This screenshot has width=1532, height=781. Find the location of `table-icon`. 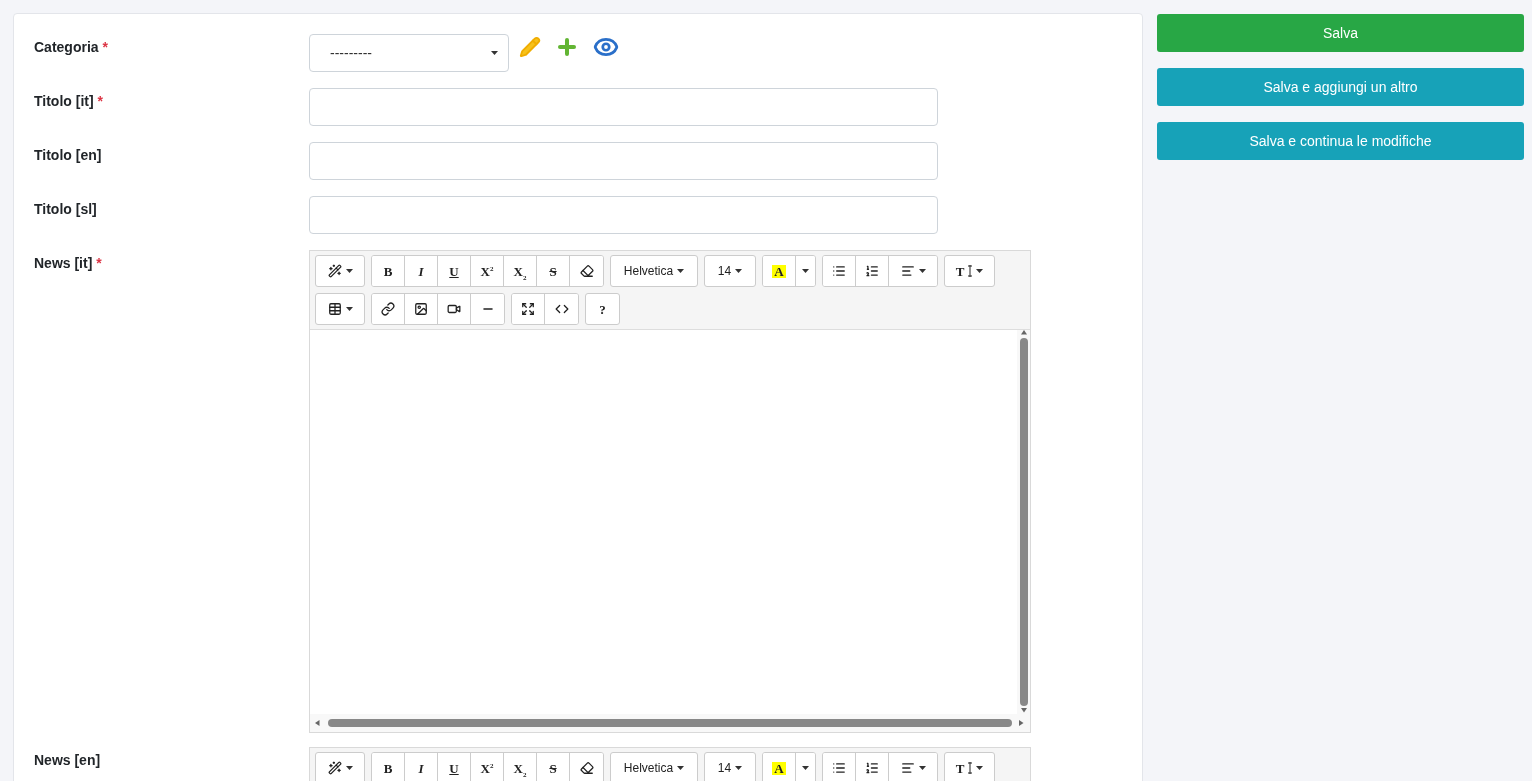

table-icon is located at coordinates (334, 309).